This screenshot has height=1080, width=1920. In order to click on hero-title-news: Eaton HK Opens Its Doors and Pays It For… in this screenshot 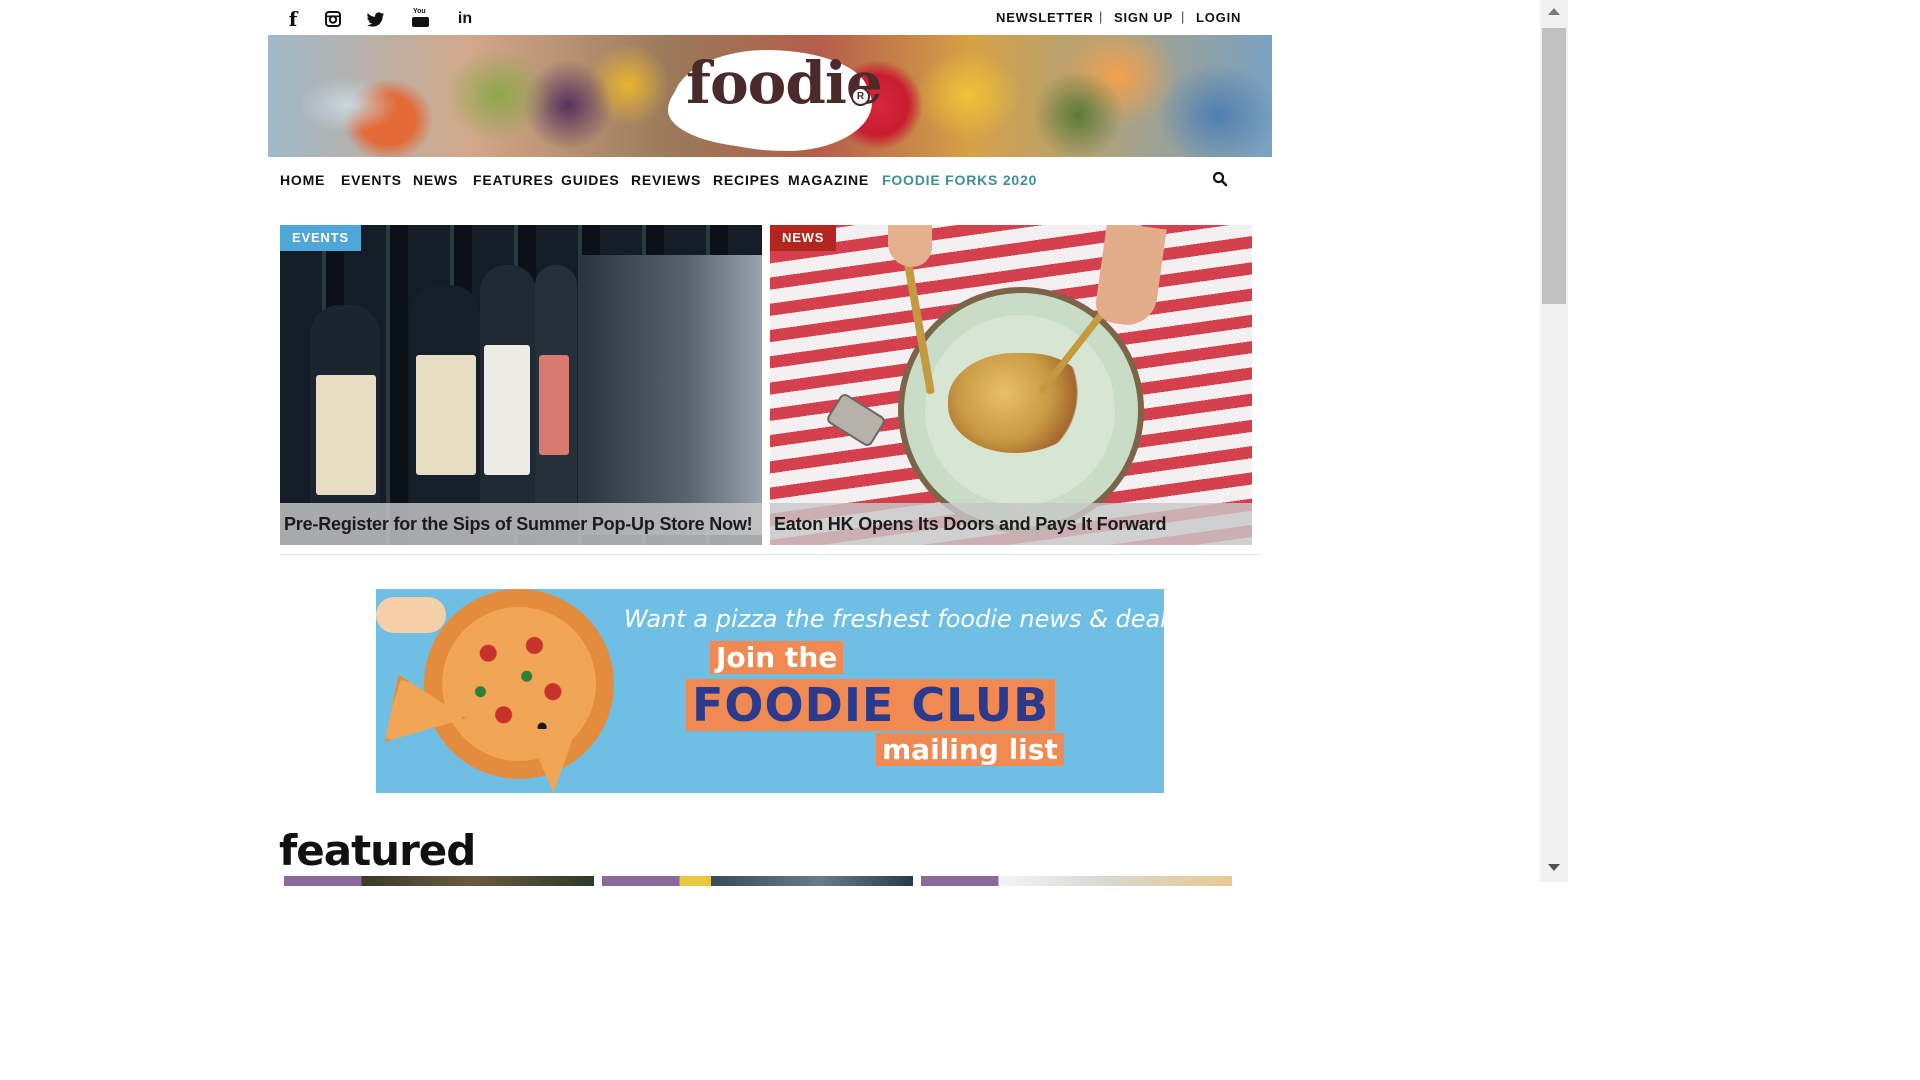, I will do `click(970, 524)`.